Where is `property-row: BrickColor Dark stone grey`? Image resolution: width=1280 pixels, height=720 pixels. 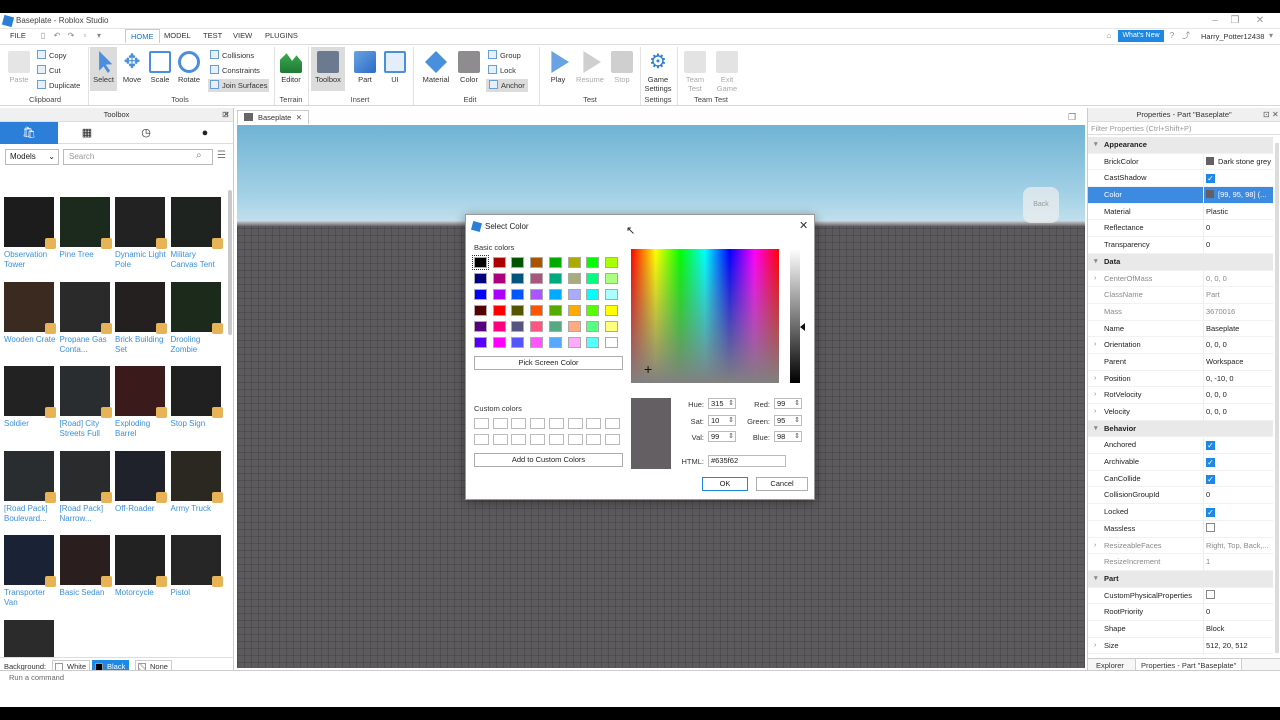 property-row: BrickColor Dark stone grey is located at coordinates (1180, 162).